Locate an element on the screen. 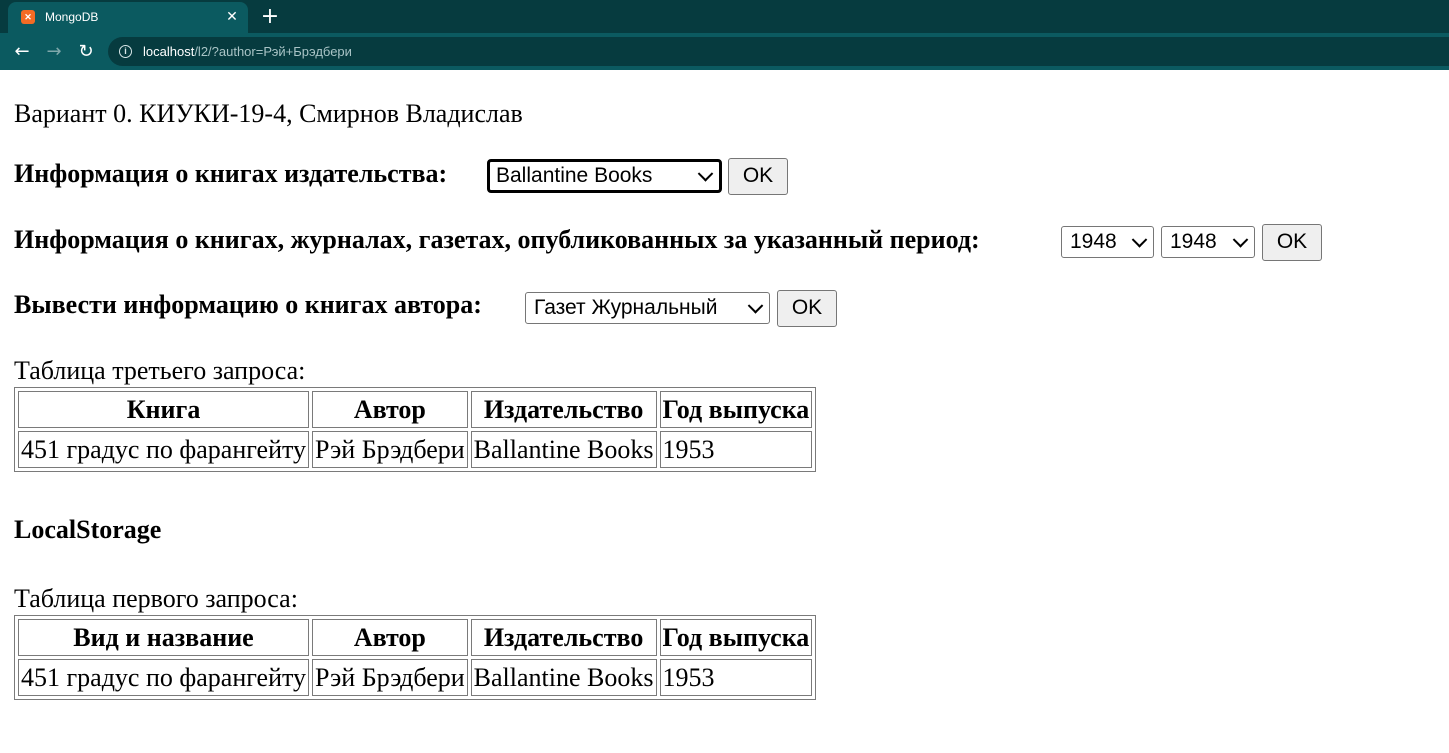 The image size is (1449, 753). publisher-ok-button: OK is located at coordinates (758, 176).